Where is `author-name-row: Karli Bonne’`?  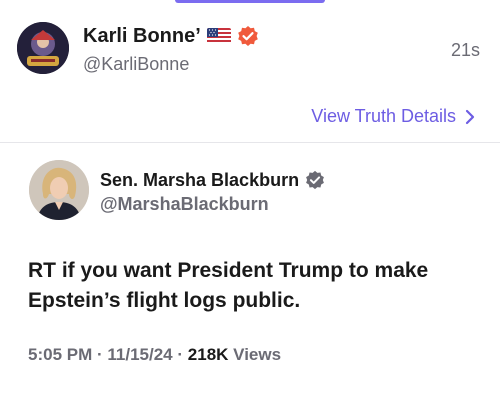
author-name-row: Karli Bonne’ is located at coordinates (171, 36).